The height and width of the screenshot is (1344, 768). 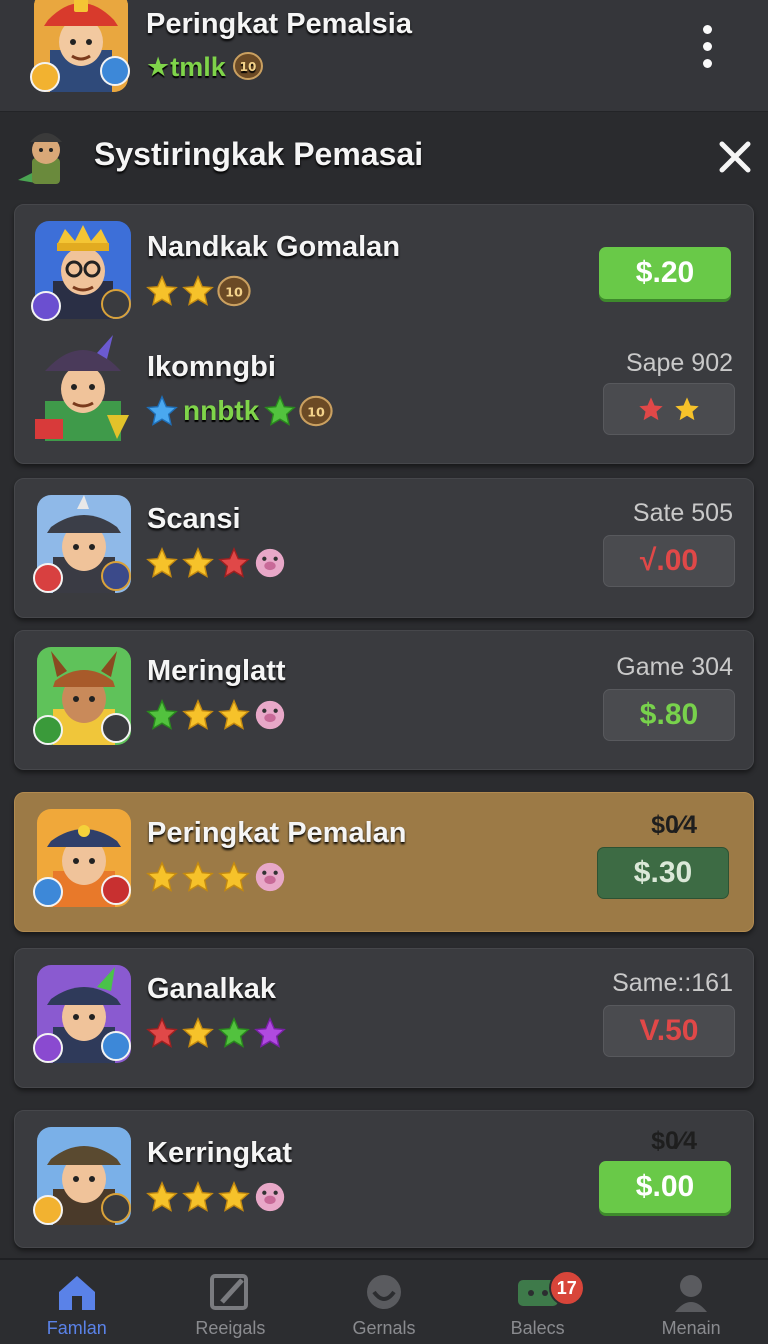 I want to click on player-name: Meringlatt, so click(x=216, y=671).